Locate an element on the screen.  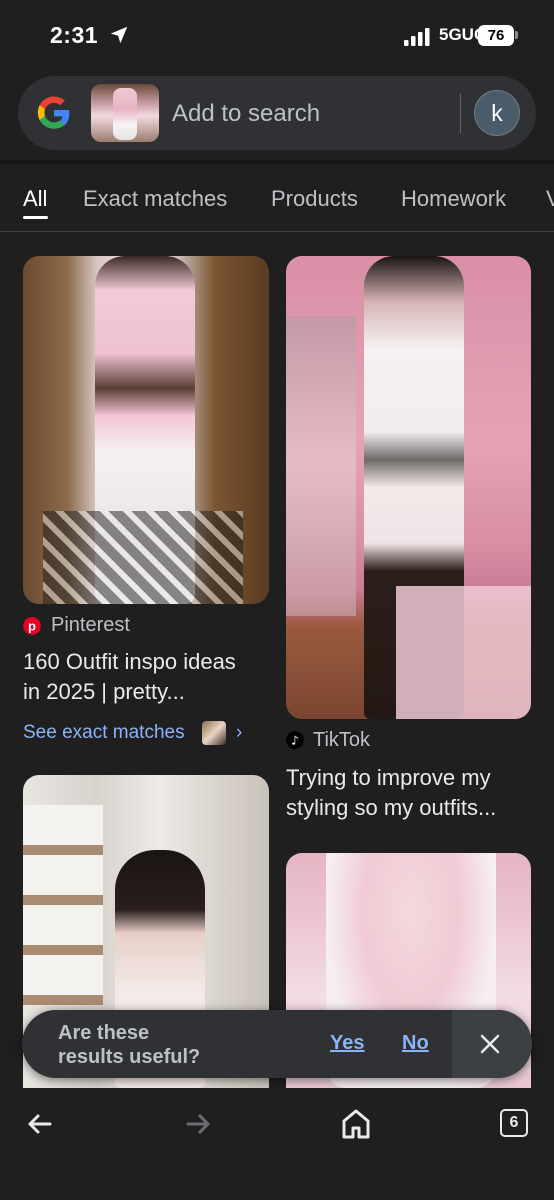
result-source-1: Pinterest is located at coordinates (90, 625).